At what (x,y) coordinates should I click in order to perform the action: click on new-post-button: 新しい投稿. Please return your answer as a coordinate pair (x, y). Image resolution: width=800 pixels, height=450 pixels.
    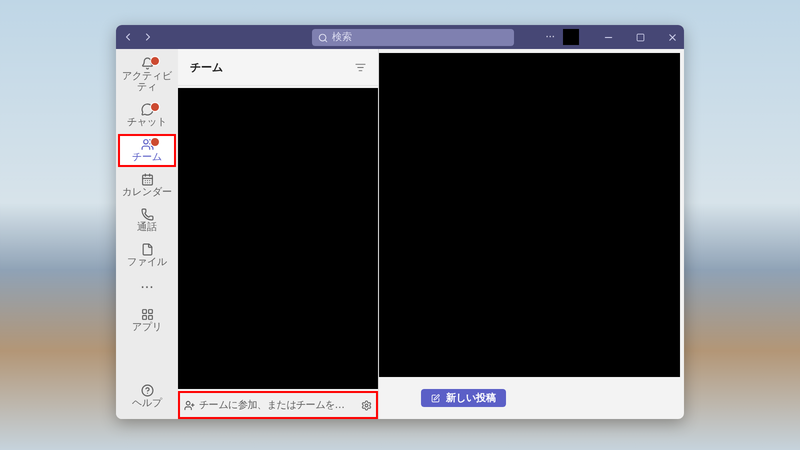
    Looking at the image, I should click on (463, 398).